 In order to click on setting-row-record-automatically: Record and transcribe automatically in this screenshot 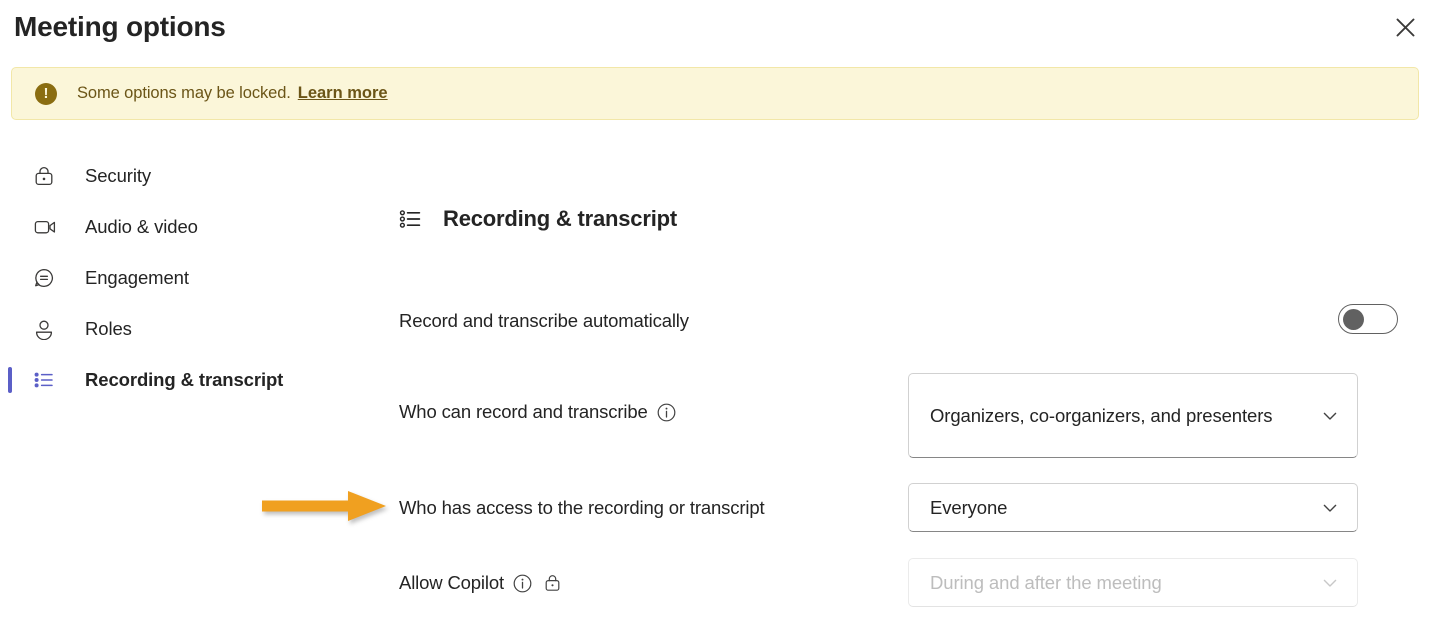, I will do `click(914, 321)`.